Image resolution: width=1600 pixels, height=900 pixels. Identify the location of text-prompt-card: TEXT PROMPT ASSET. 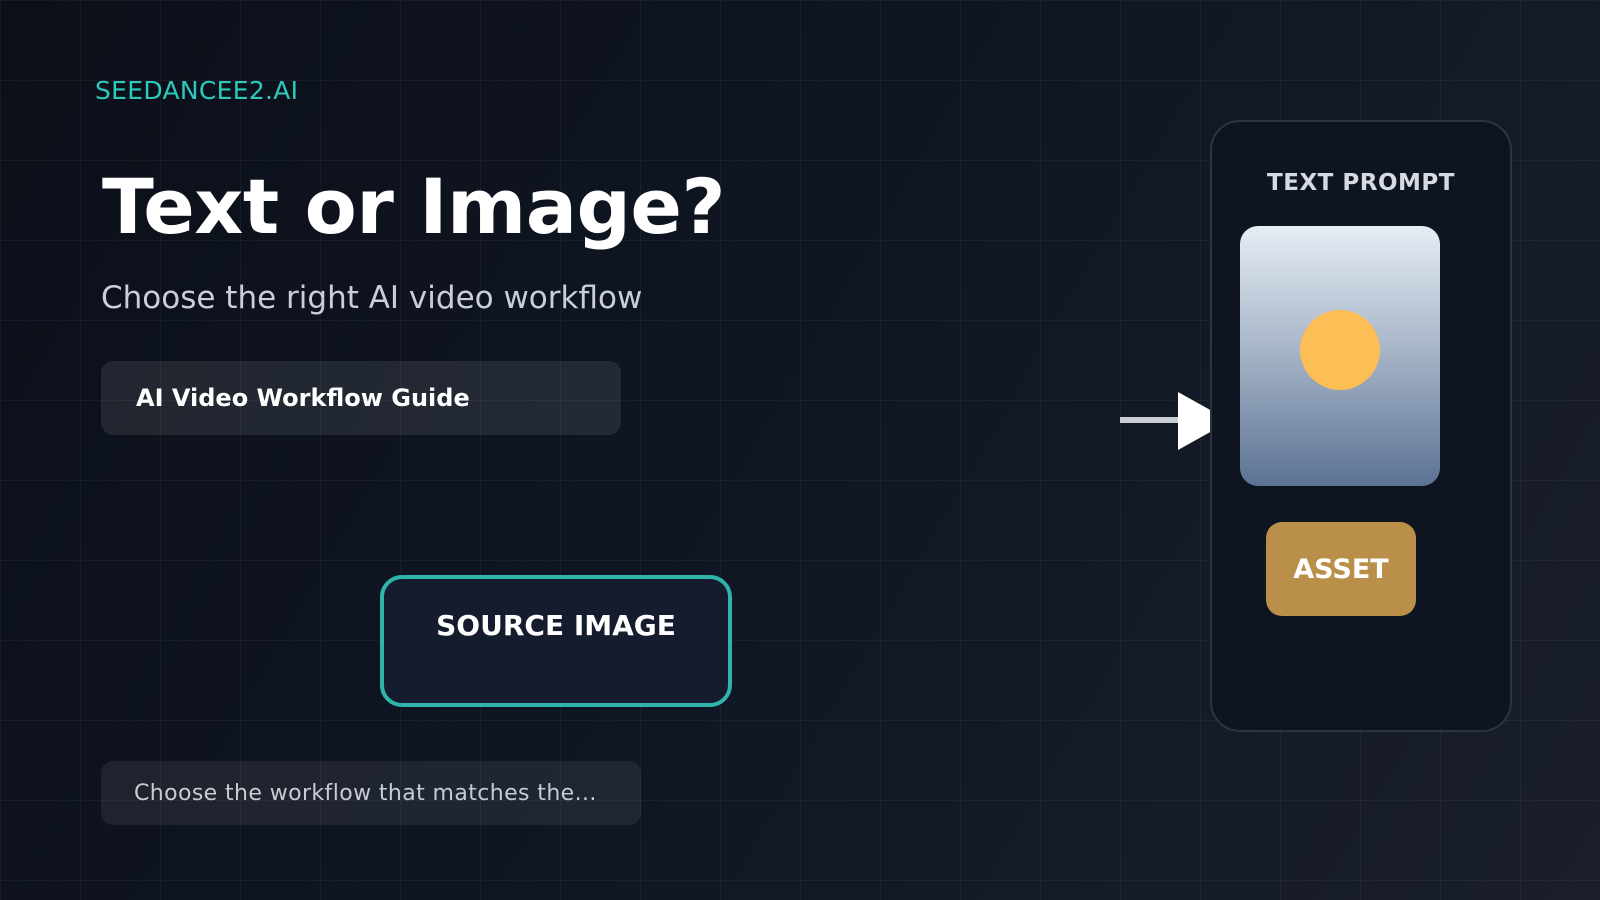
(1361, 426).